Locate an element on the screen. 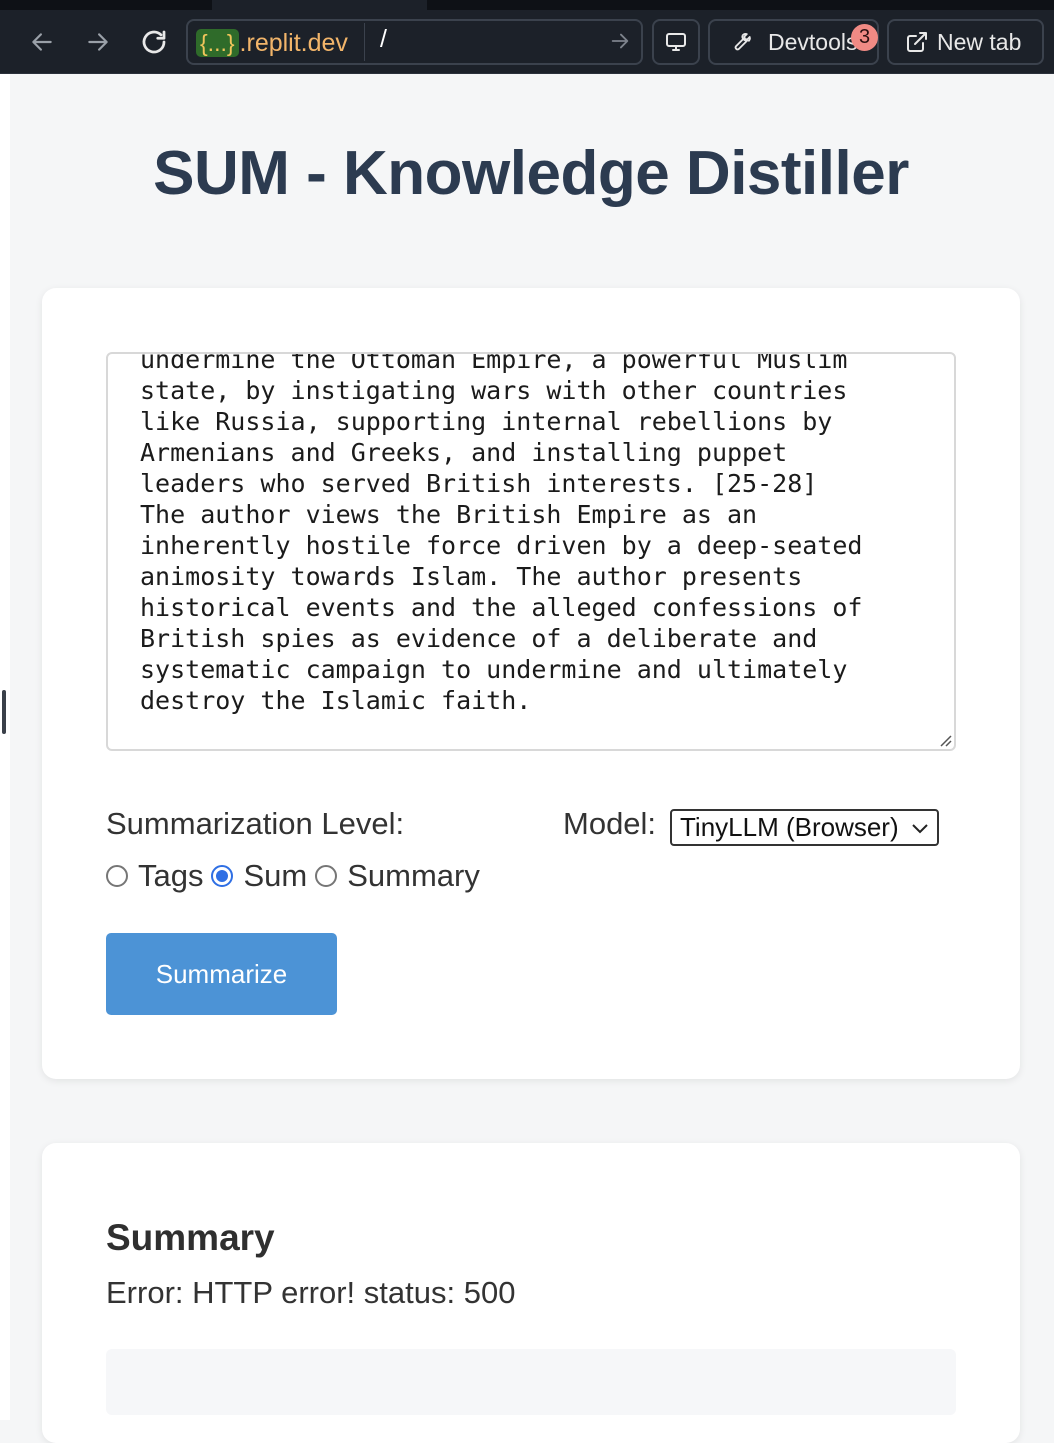 The height and width of the screenshot is (1443, 1054). url-divider is located at coordinates (364, 42).